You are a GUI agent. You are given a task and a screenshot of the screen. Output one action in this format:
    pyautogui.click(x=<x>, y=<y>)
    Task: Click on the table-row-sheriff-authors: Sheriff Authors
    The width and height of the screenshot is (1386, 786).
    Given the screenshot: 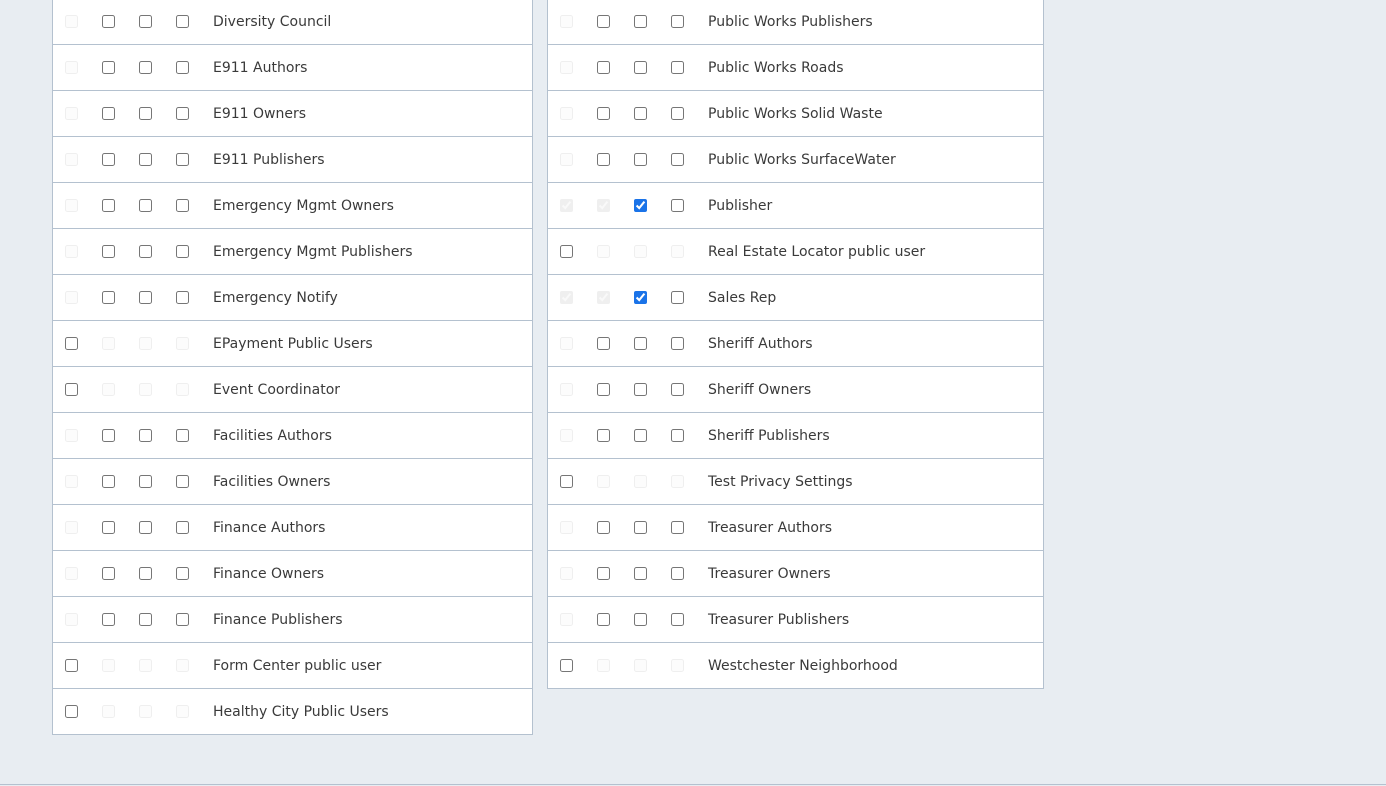 What is the action you would take?
    pyautogui.click(x=795, y=343)
    